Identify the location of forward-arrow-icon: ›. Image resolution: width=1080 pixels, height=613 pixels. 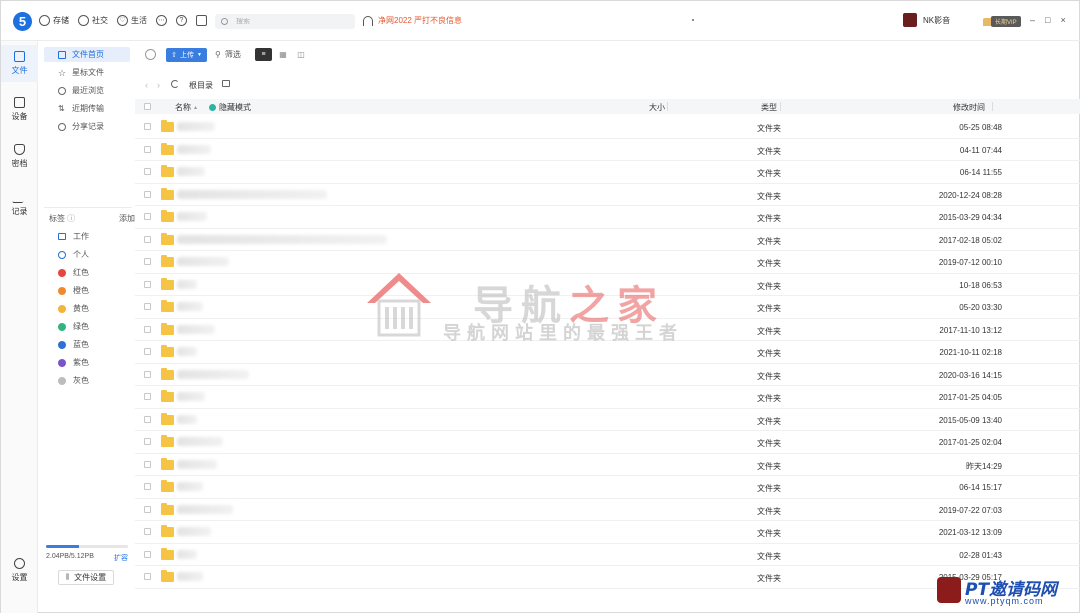
(158, 85).